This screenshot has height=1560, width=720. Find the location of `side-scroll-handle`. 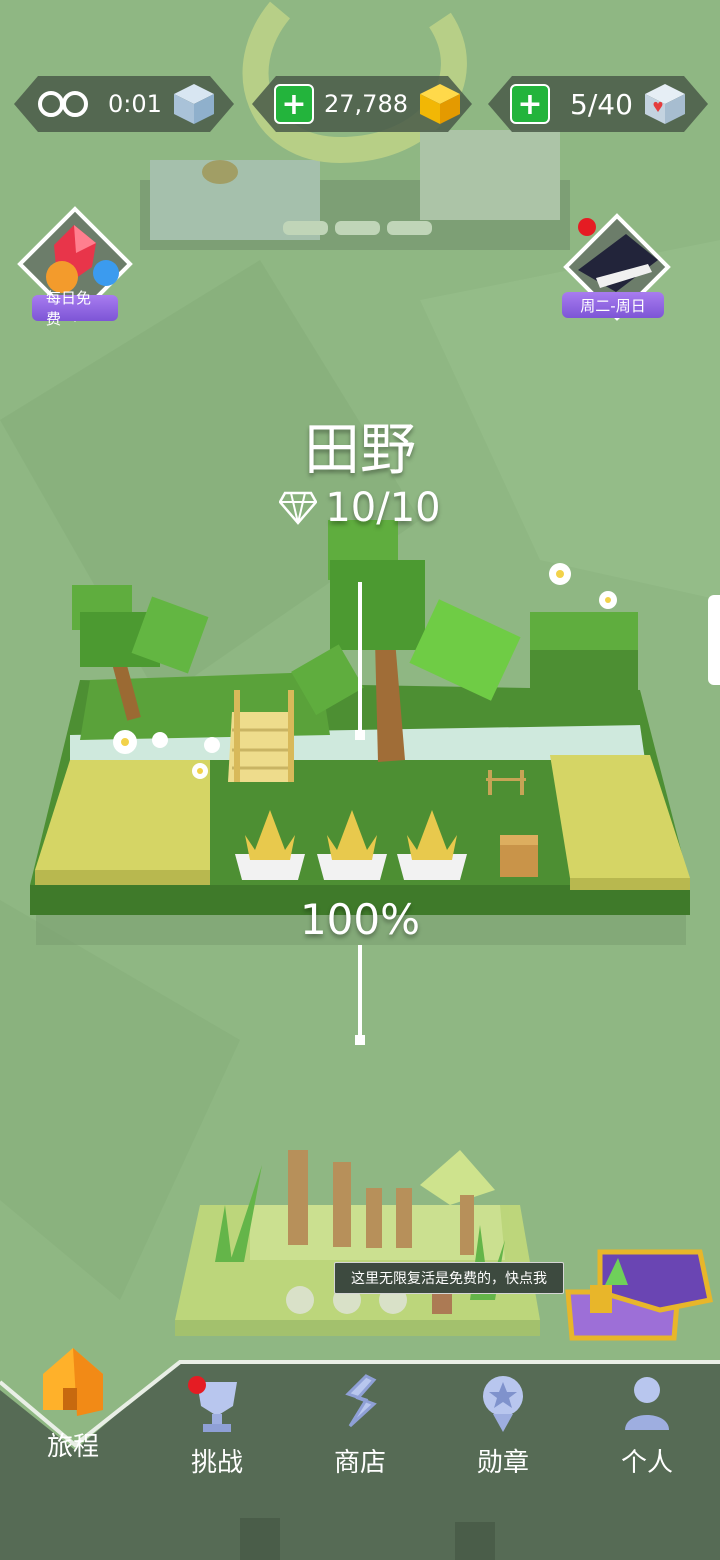

side-scroll-handle is located at coordinates (714, 640).